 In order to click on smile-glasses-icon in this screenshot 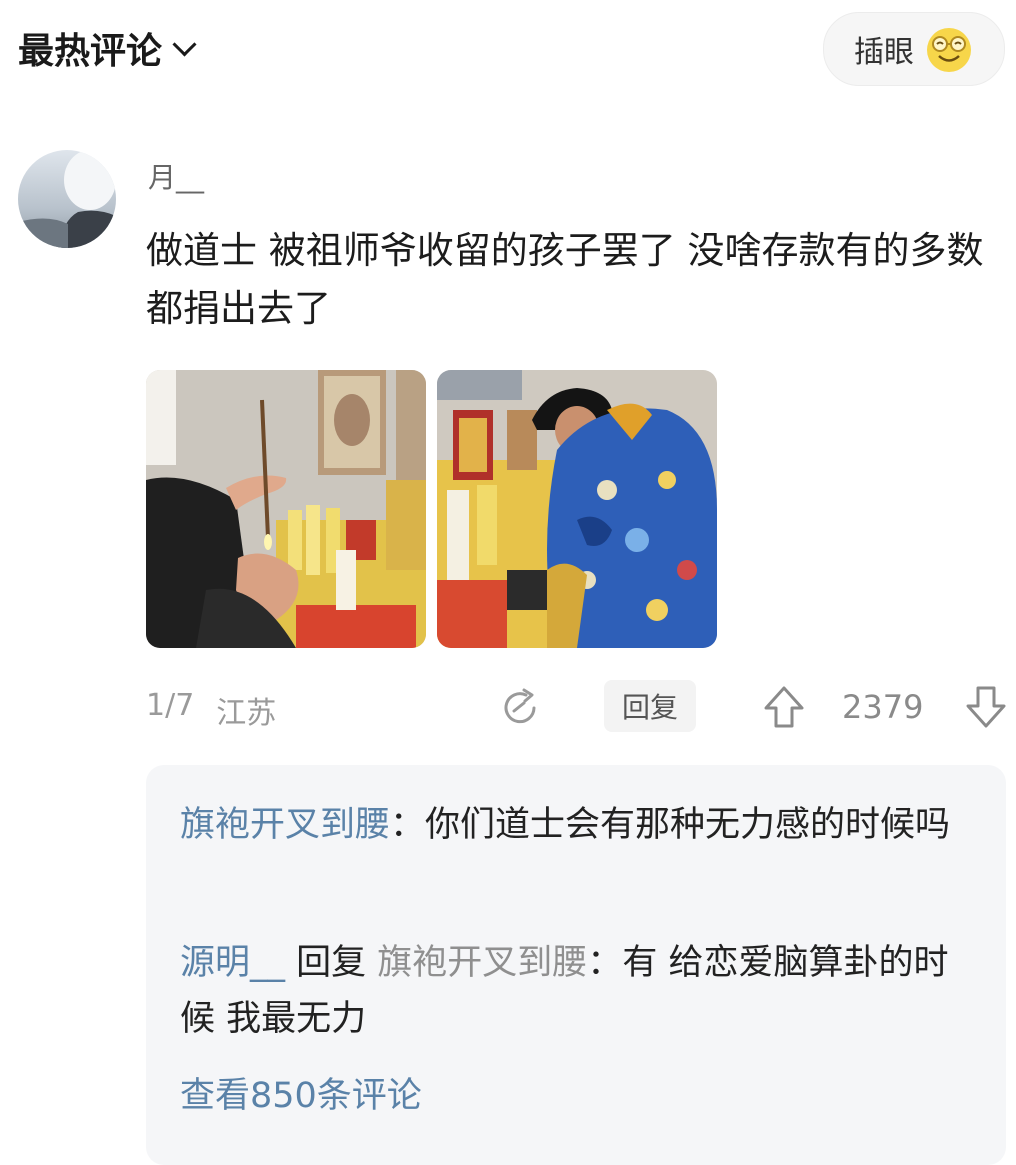, I will do `click(949, 50)`.